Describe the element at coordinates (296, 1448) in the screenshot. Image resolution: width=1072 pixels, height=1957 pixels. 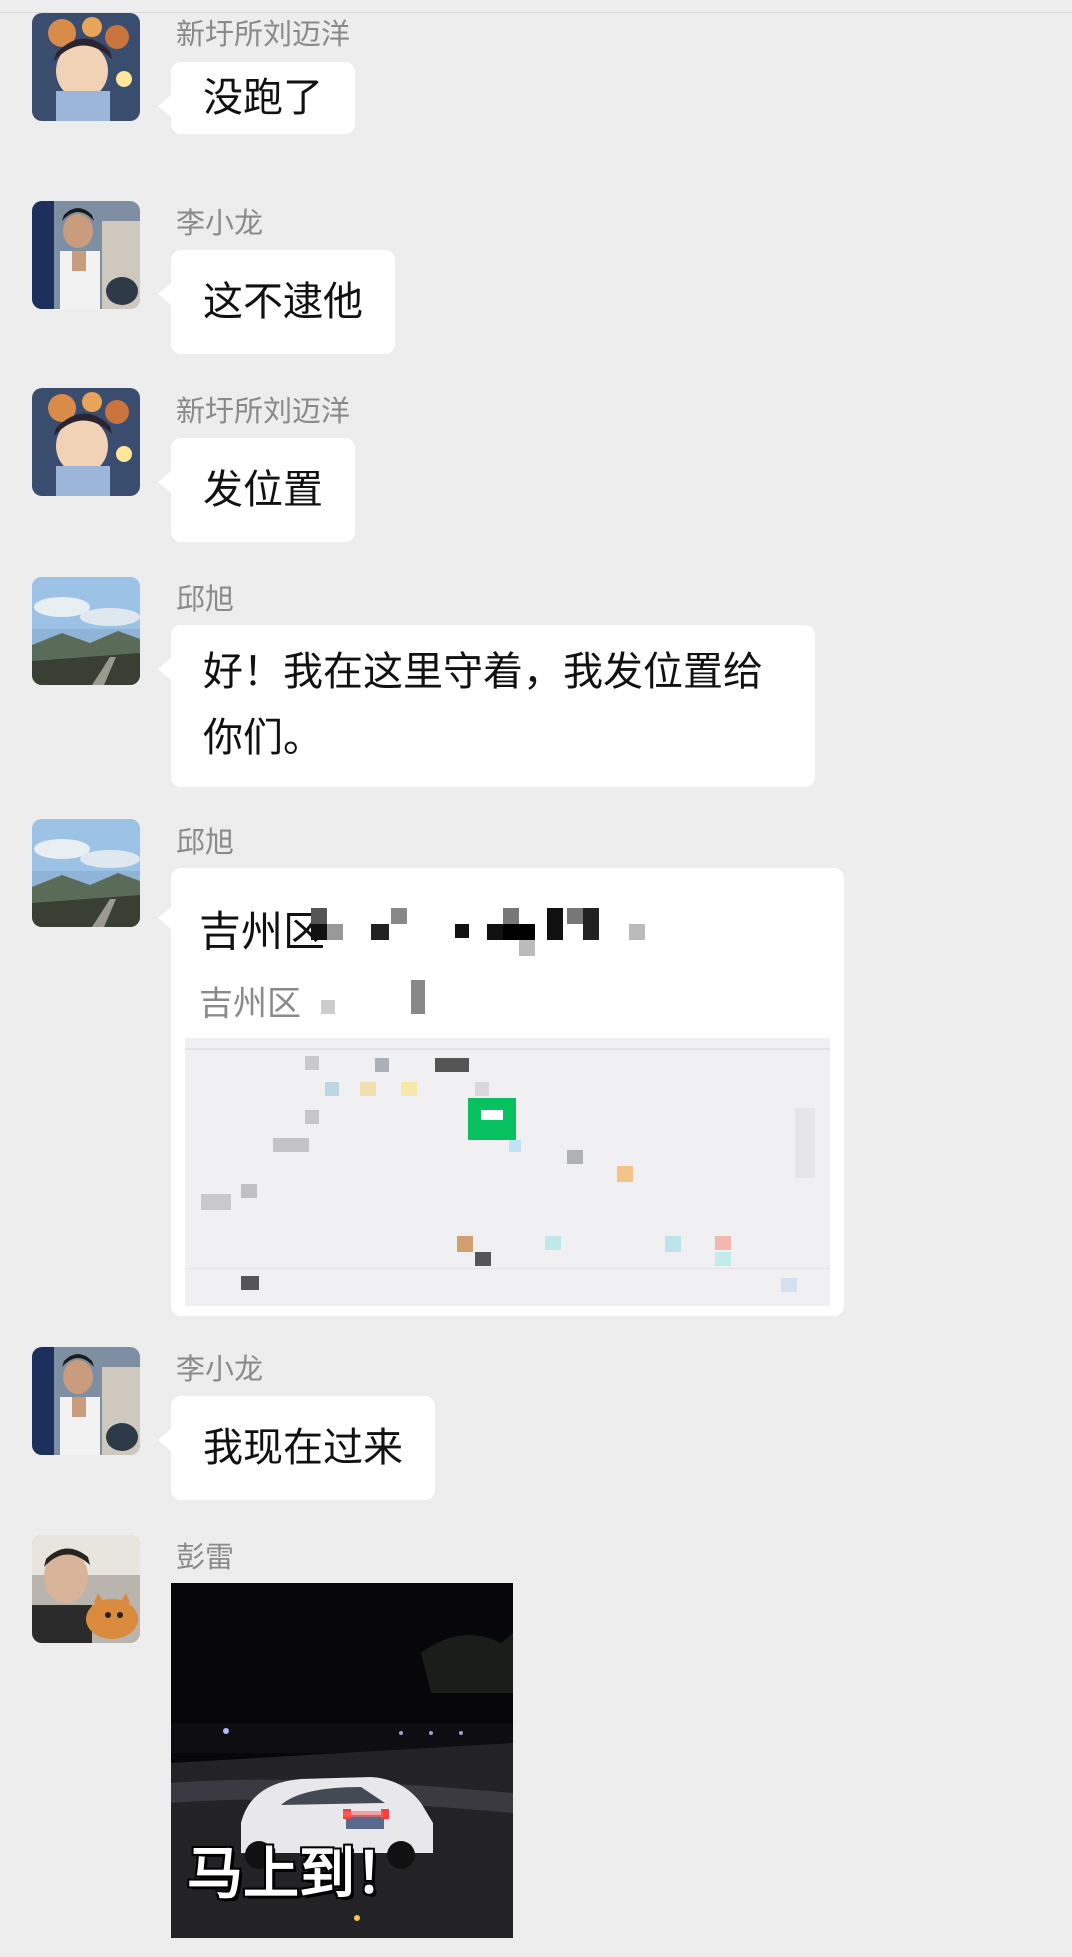
I see `message-bubble: 我现在过来` at that location.